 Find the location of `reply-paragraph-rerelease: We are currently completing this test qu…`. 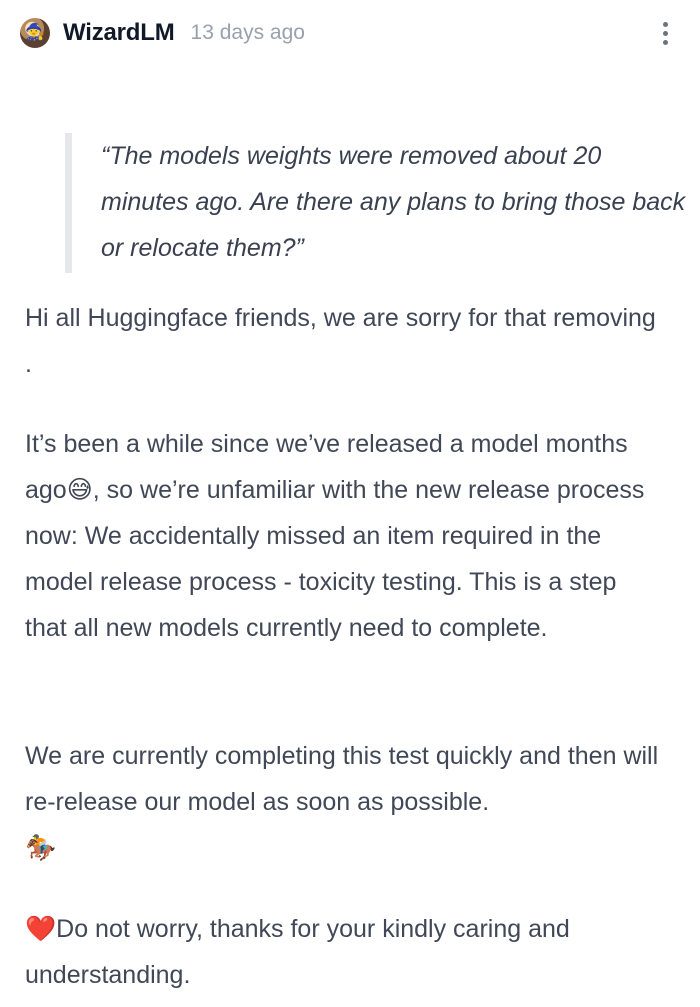

reply-paragraph-rerelease: We are currently completing this test qu… is located at coordinates (345, 802).